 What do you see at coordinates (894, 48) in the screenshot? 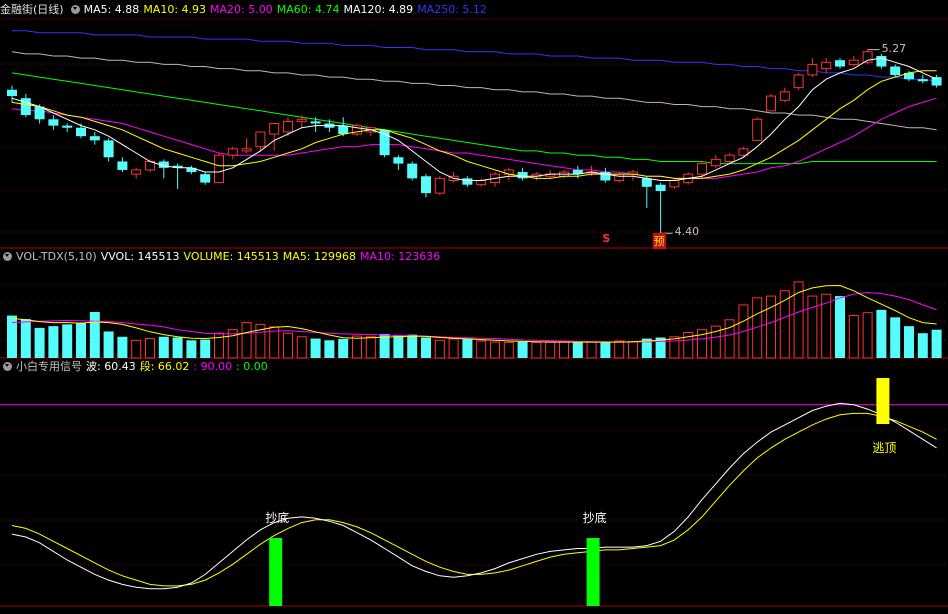
I see `high-price-label: 5.27` at bounding box center [894, 48].